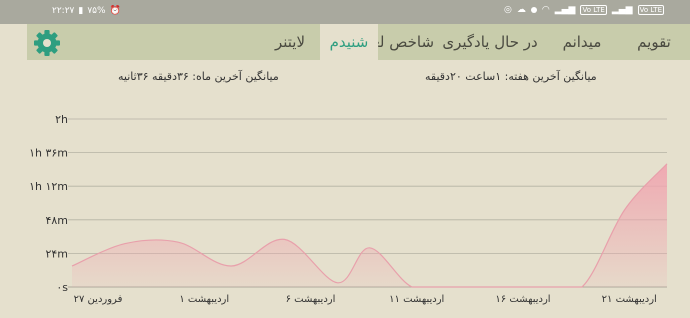  I want to click on tab-heard: شنیدم, so click(349, 42).